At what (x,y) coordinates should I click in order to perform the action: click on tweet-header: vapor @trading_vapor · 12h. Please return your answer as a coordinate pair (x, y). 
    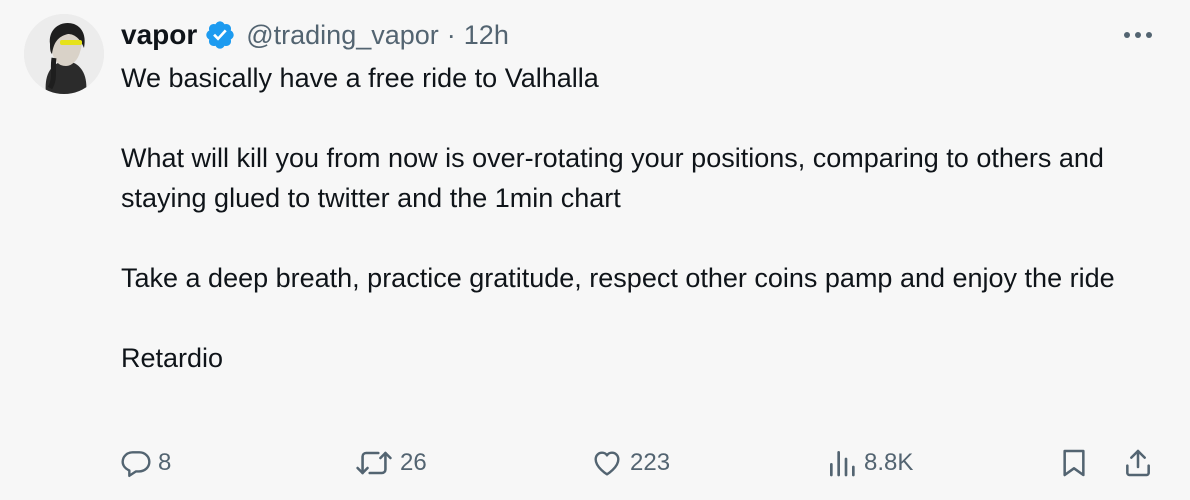
    Looking at the image, I should click on (315, 35).